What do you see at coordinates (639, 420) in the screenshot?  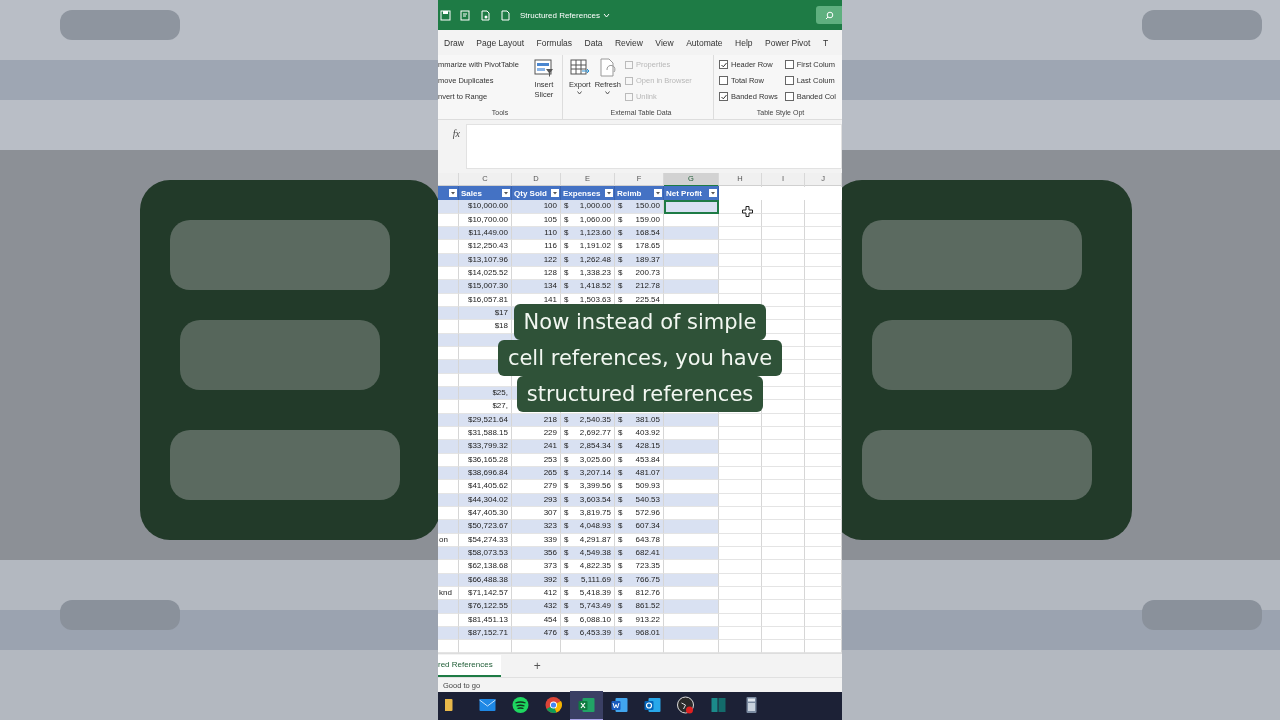 I see `table-cell: $ 381.05` at bounding box center [639, 420].